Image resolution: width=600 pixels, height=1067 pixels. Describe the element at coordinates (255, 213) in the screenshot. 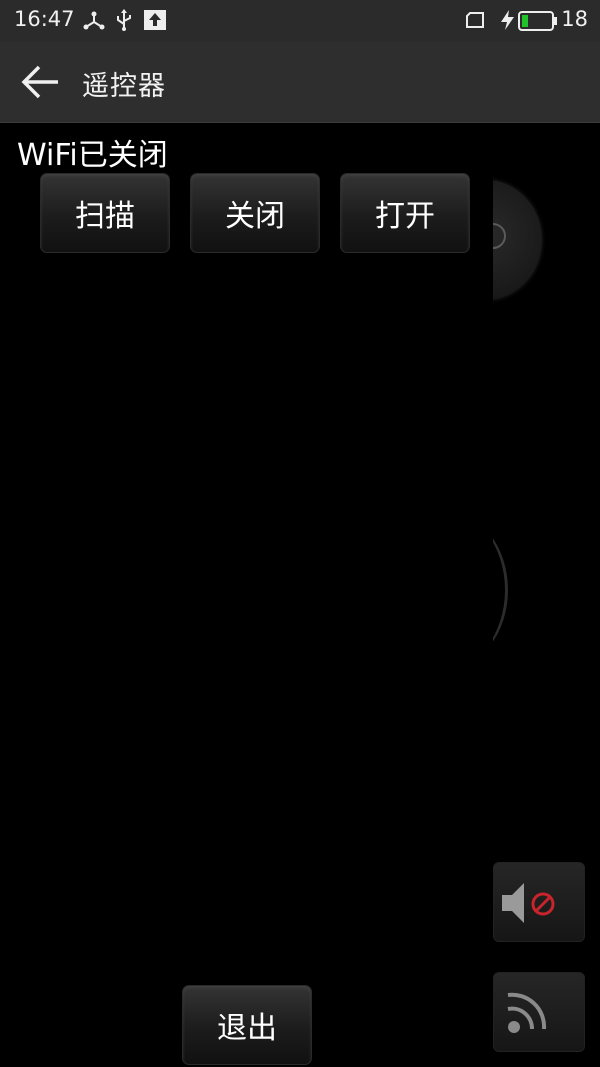

I see `close-button: 关闭` at that location.